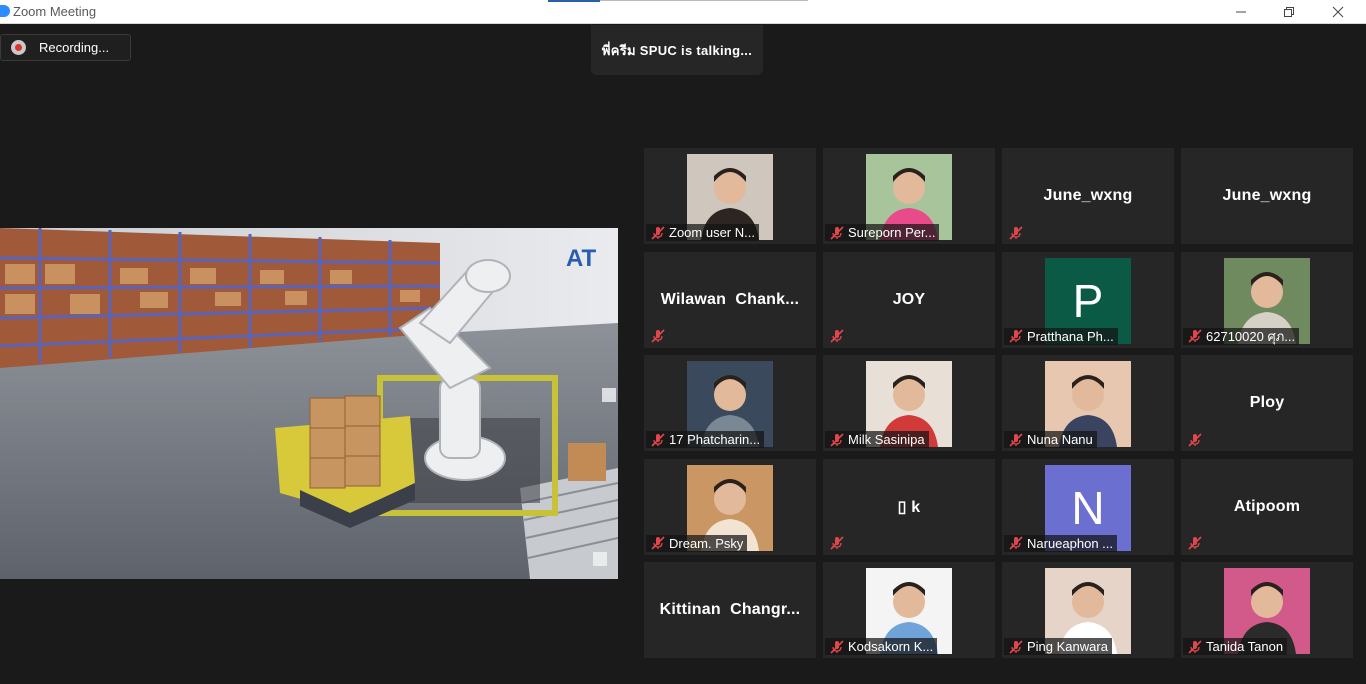 This screenshot has height=684, width=1366. I want to click on participant-name: June_wxng, so click(1267, 195).